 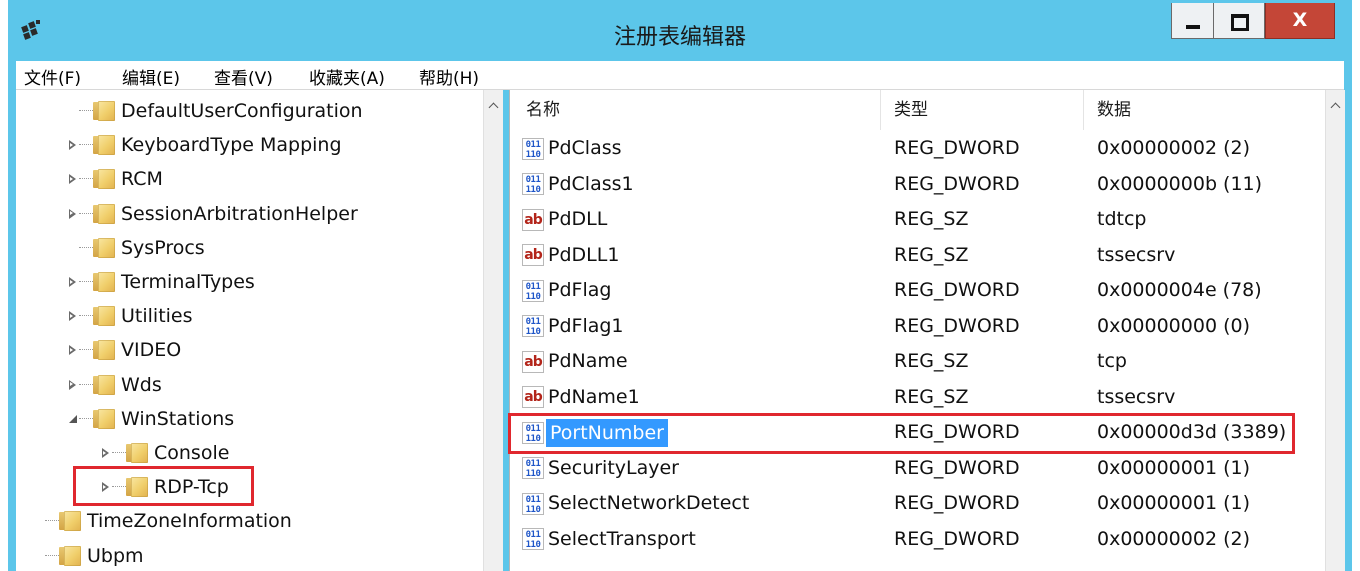 What do you see at coordinates (1300, 21) in the screenshot?
I see `close-button: X` at bounding box center [1300, 21].